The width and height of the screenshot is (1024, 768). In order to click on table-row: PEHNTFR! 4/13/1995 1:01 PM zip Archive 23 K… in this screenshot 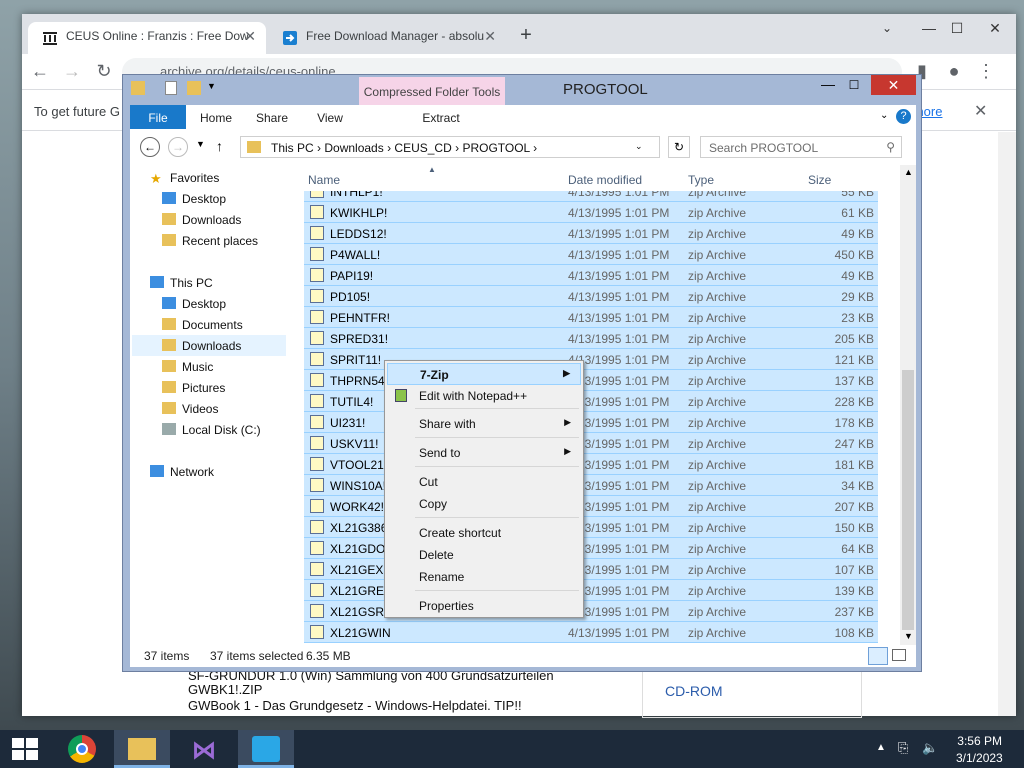, I will do `click(591, 317)`.